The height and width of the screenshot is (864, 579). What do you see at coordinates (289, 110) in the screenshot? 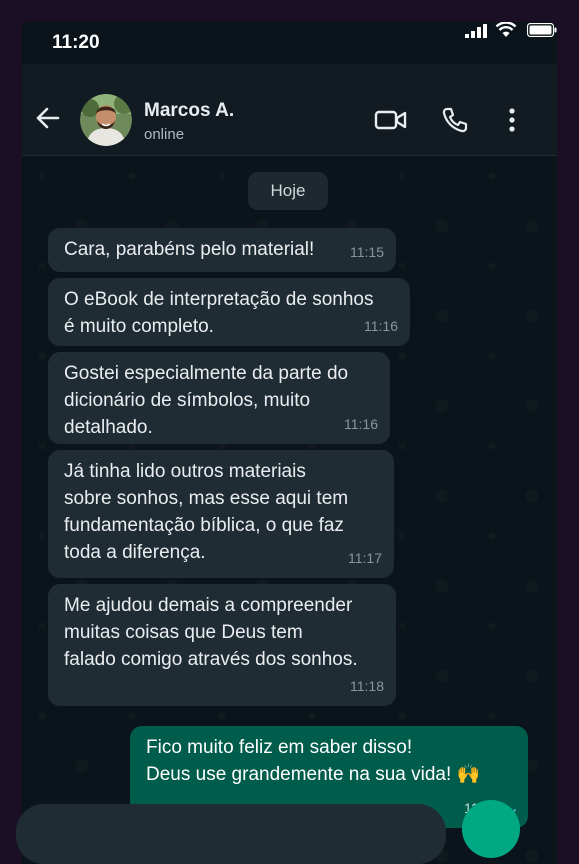
I see `chat-header: Marcos A. online` at bounding box center [289, 110].